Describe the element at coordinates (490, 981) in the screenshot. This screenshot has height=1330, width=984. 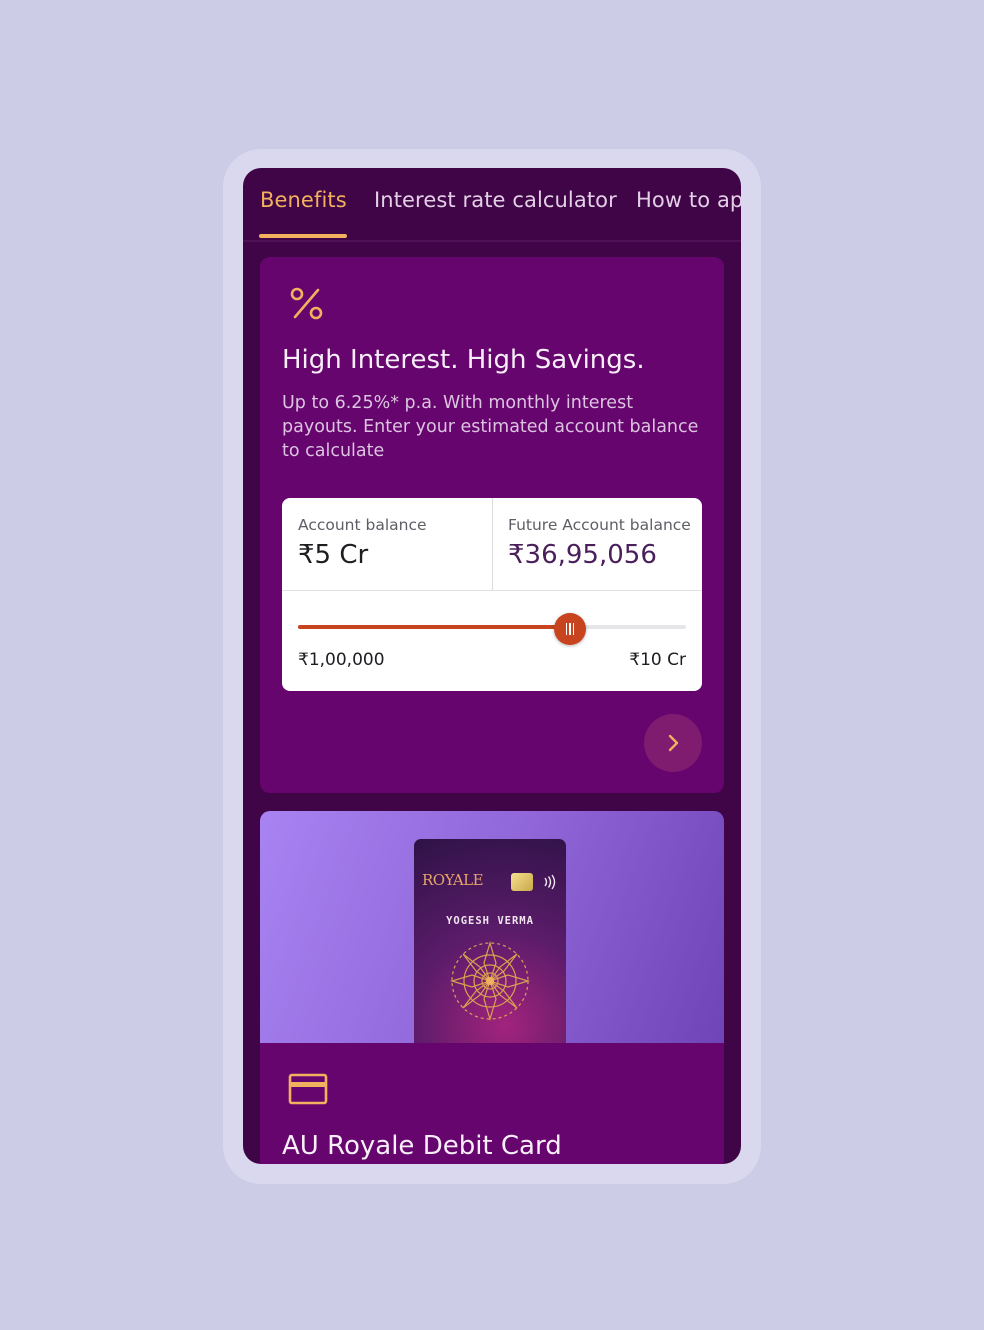
I see `mandala-emblem` at that location.